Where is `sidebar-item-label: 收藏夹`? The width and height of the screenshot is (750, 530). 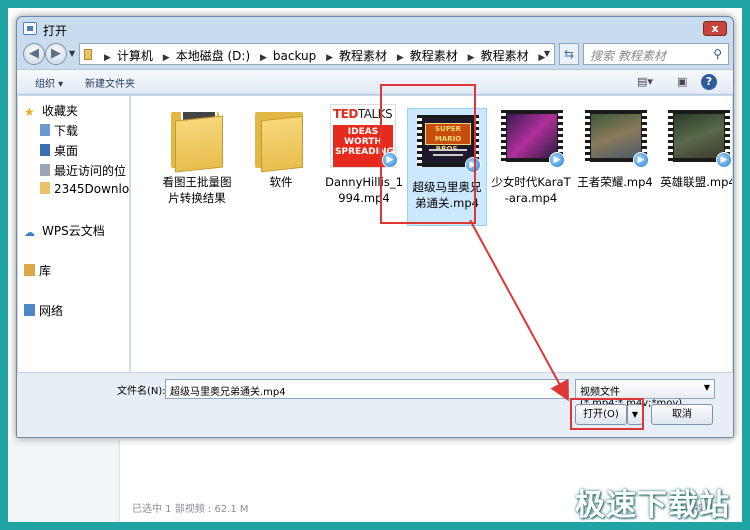 sidebar-item-label: 收藏夹 is located at coordinates (60, 111).